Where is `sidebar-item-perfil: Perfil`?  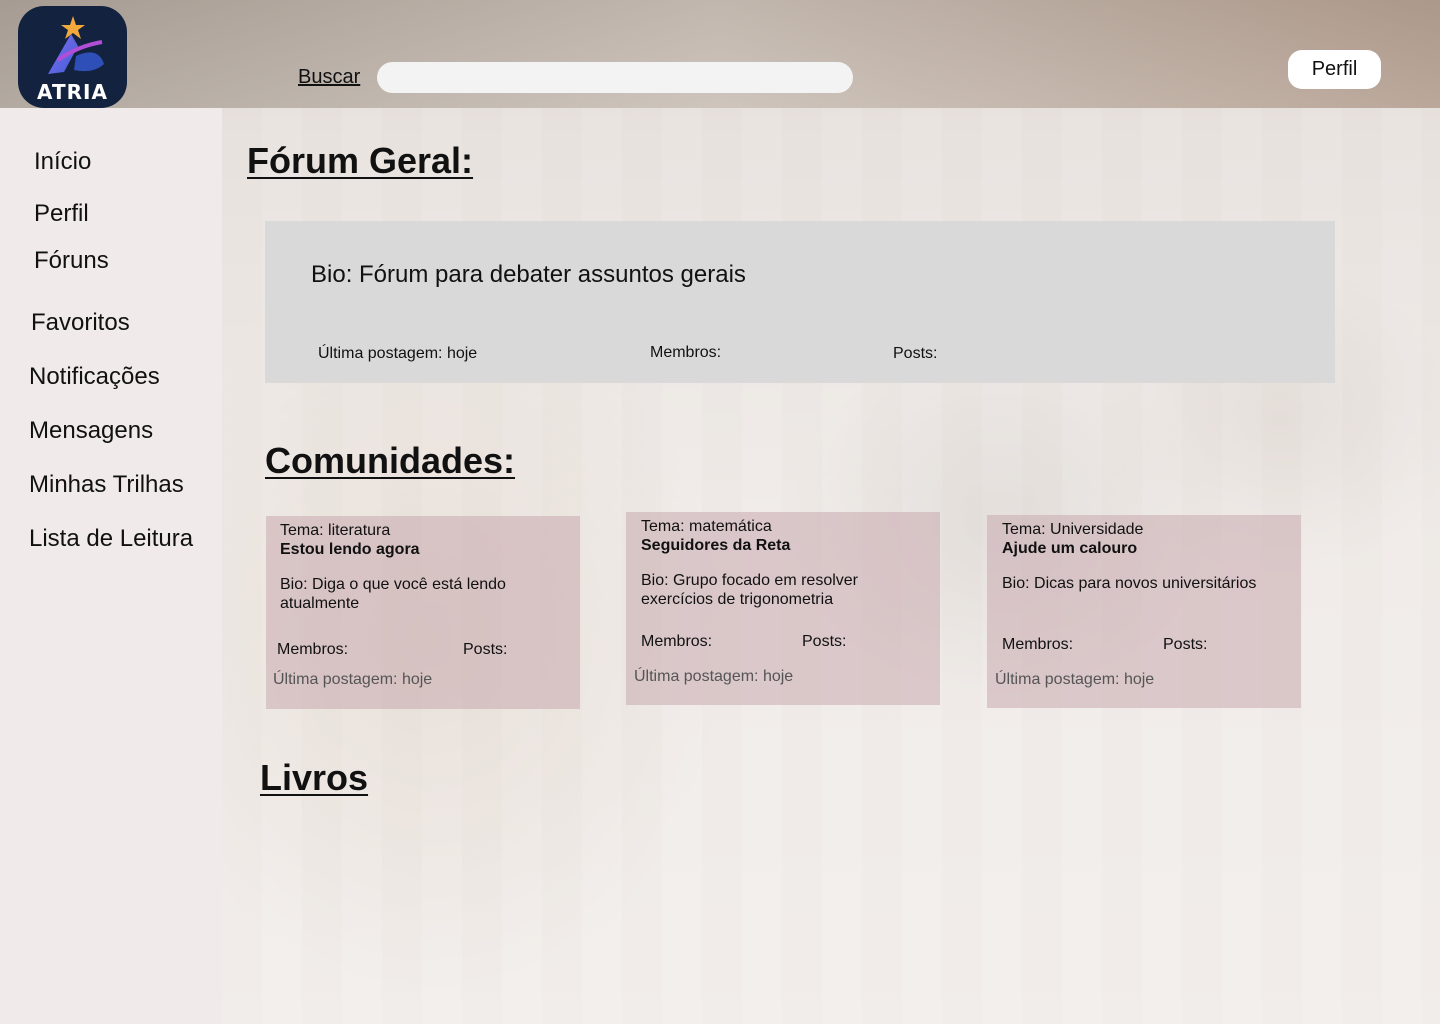
sidebar-item-perfil: Perfil is located at coordinates (61, 214).